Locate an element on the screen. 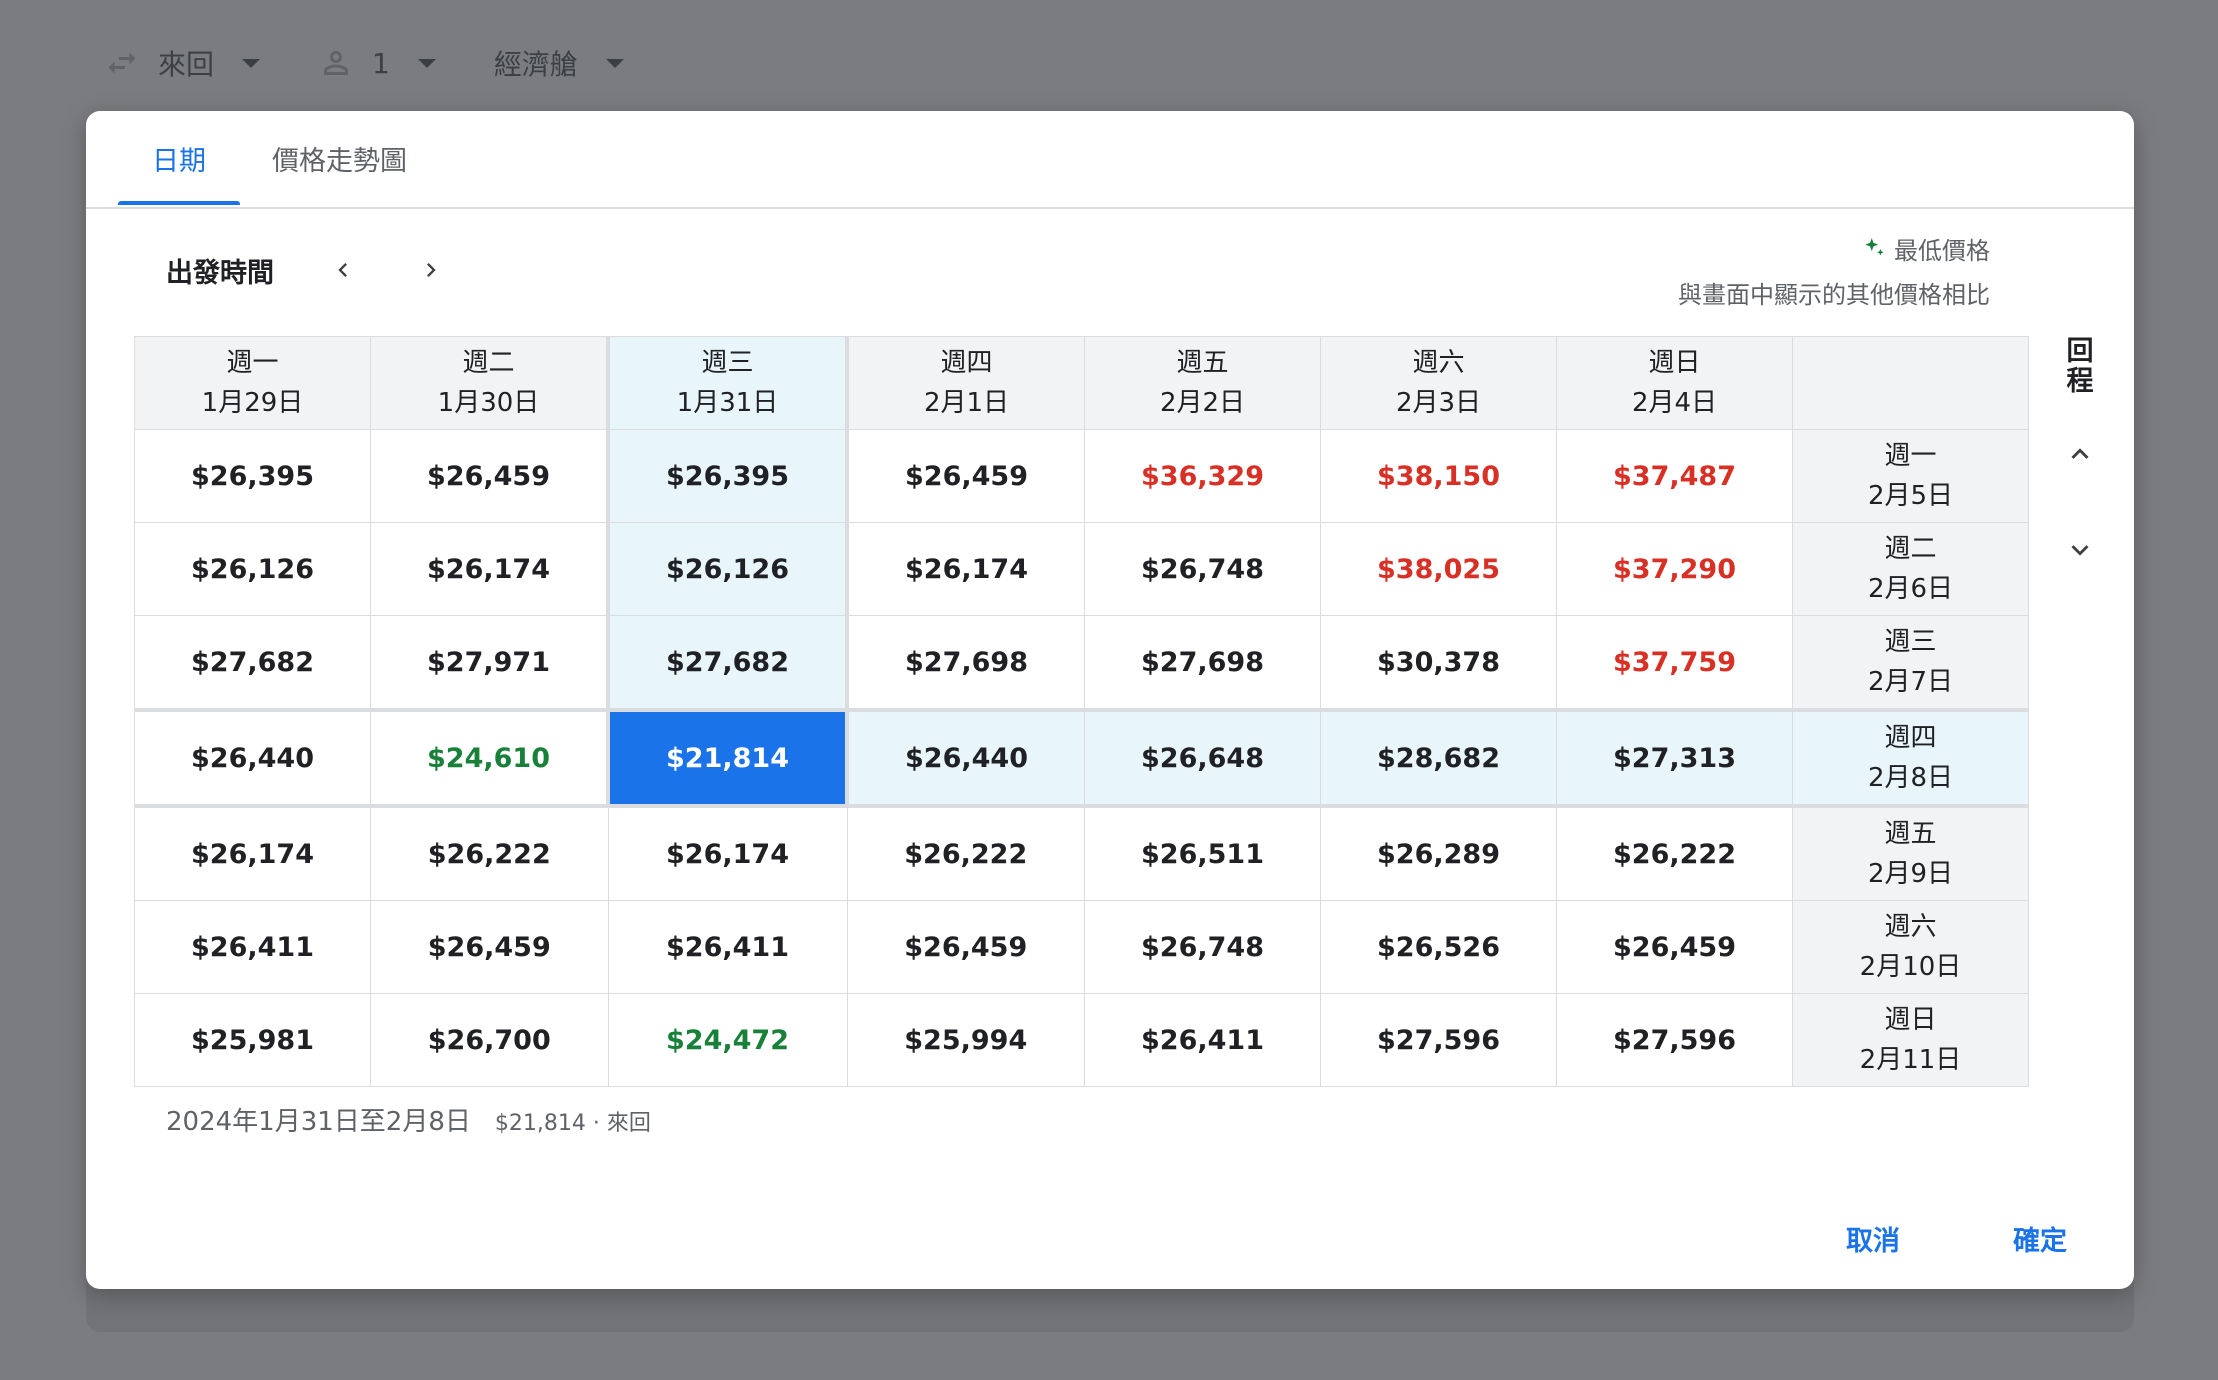  price-cell: $28,682 is located at coordinates (1438, 758).